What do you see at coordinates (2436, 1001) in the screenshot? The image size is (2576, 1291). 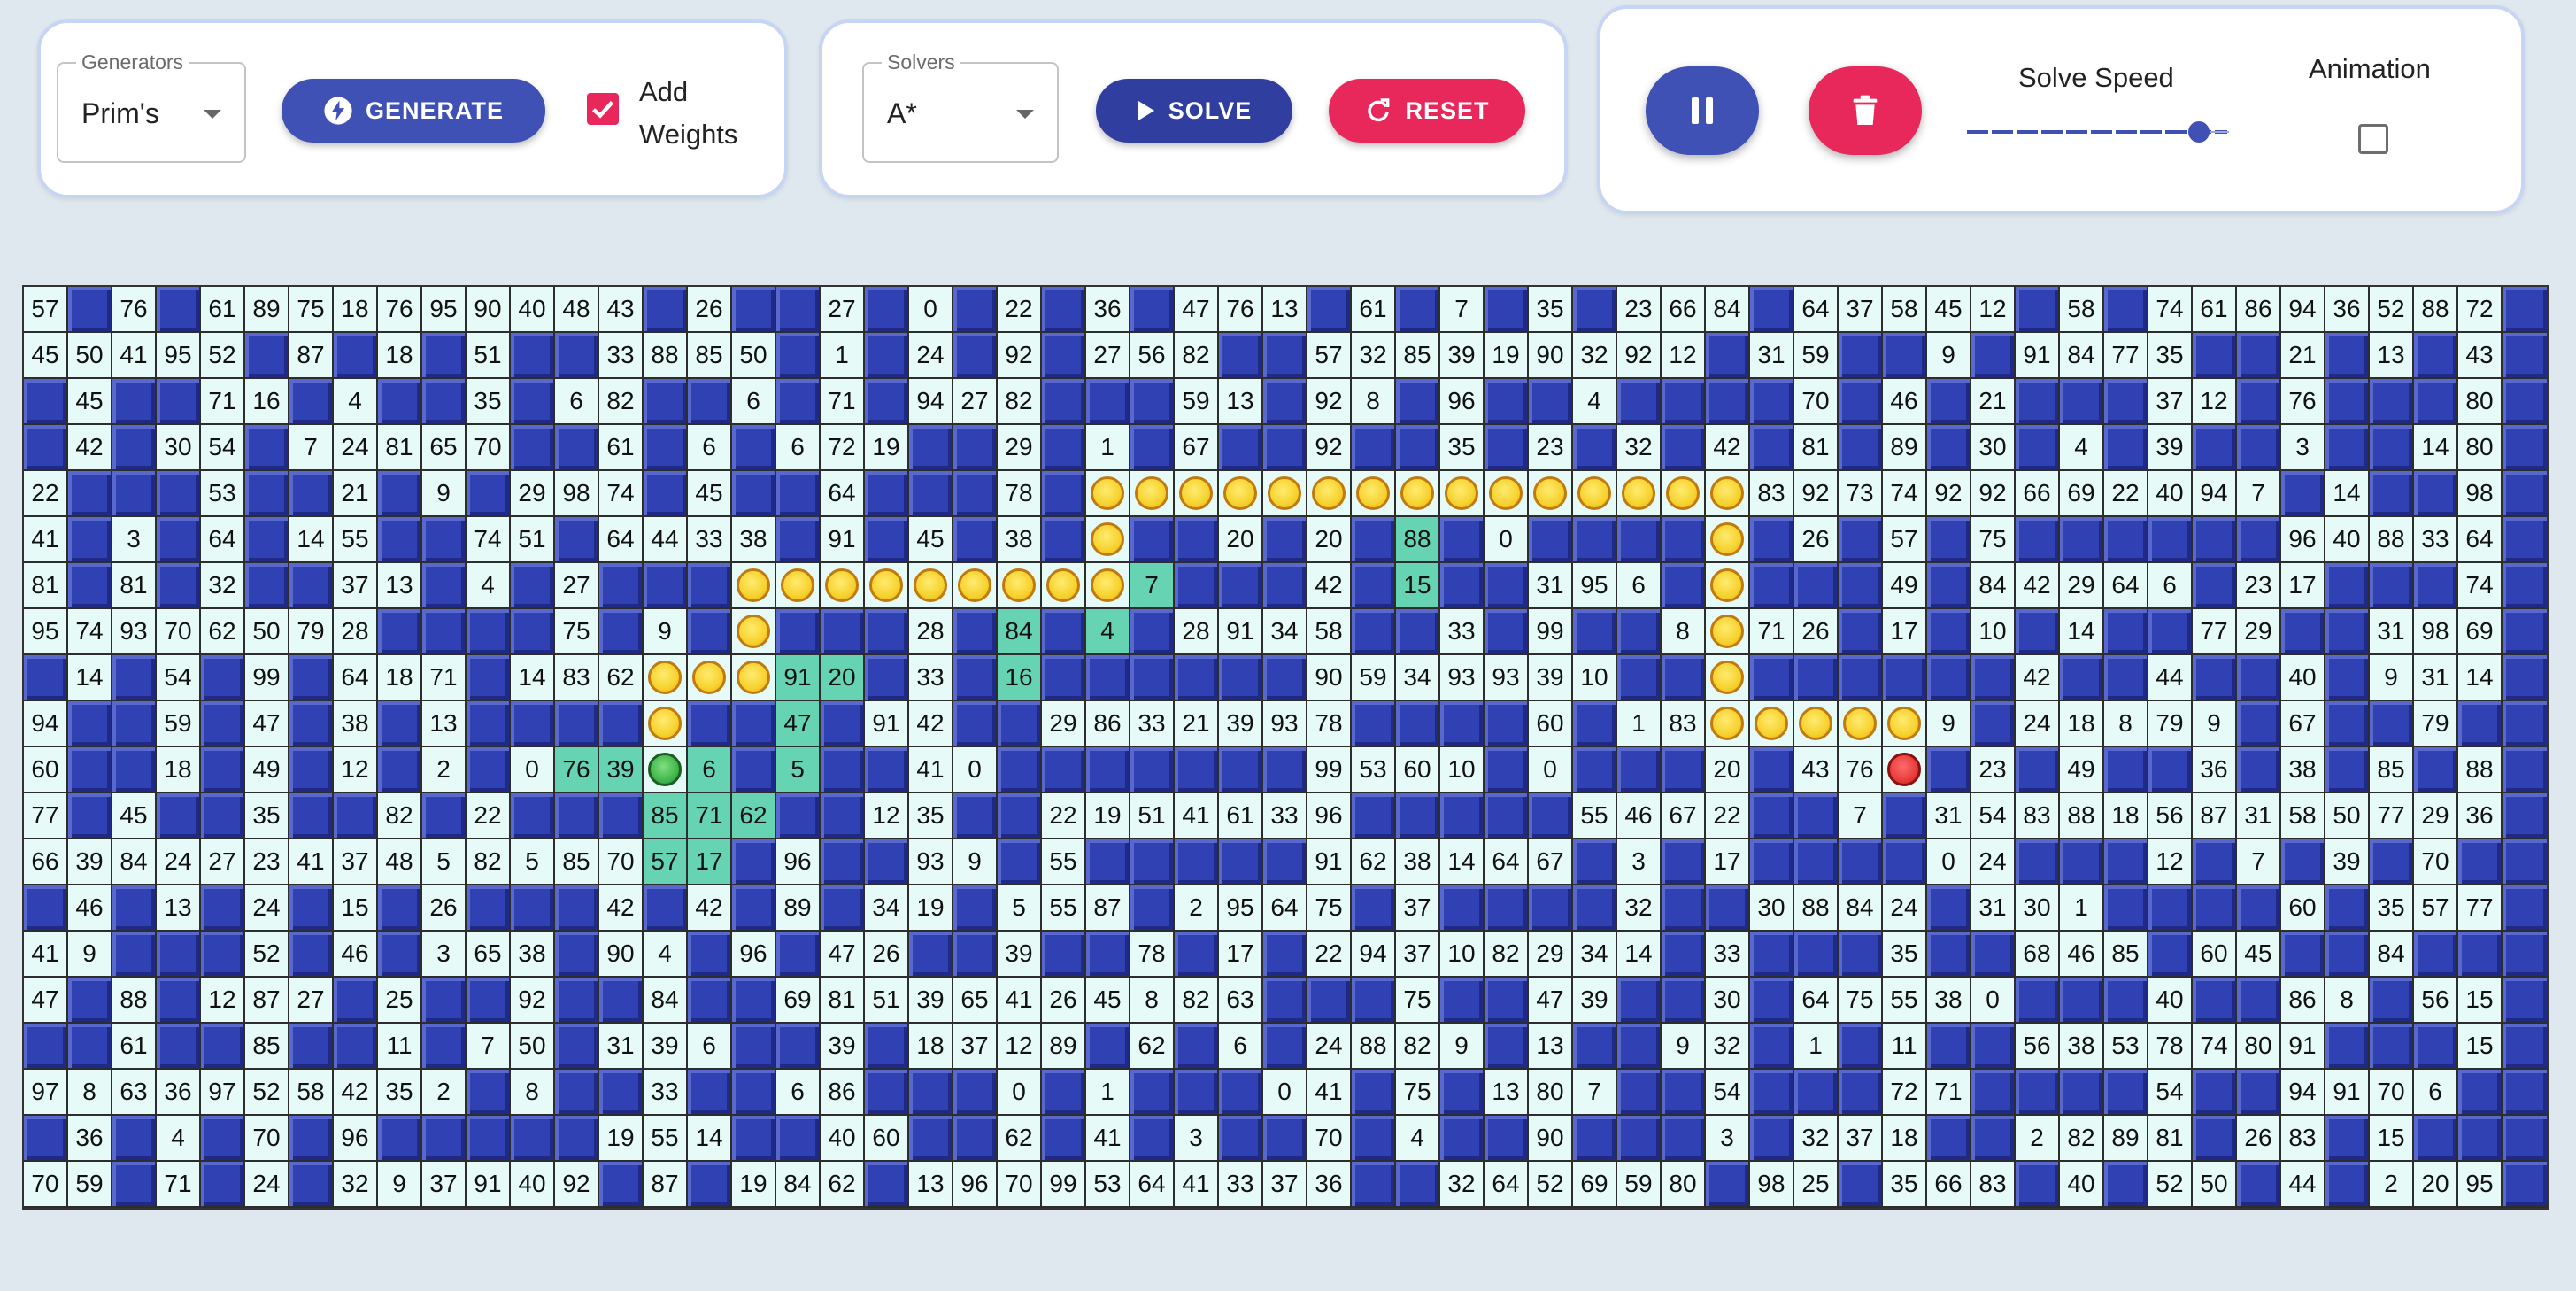 I see `weight-cell: 56` at bounding box center [2436, 1001].